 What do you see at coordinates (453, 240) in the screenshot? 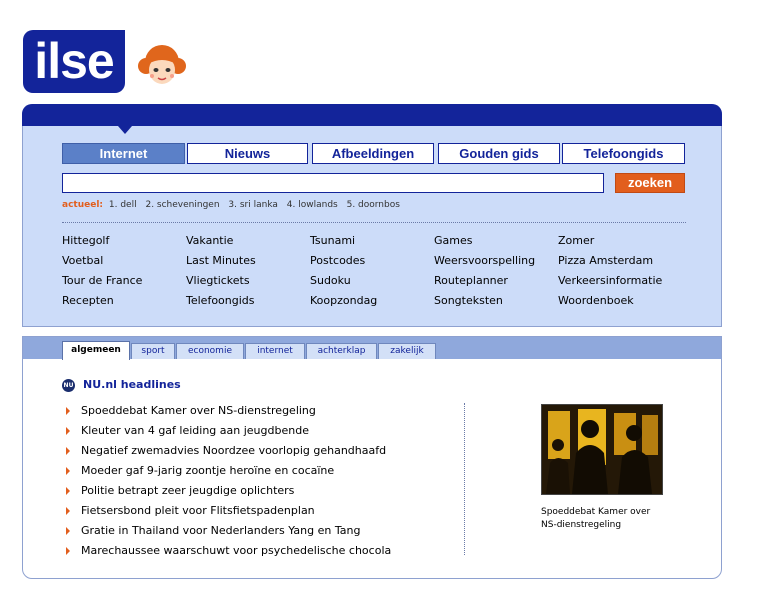
I see `quick-link: Games` at bounding box center [453, 240].